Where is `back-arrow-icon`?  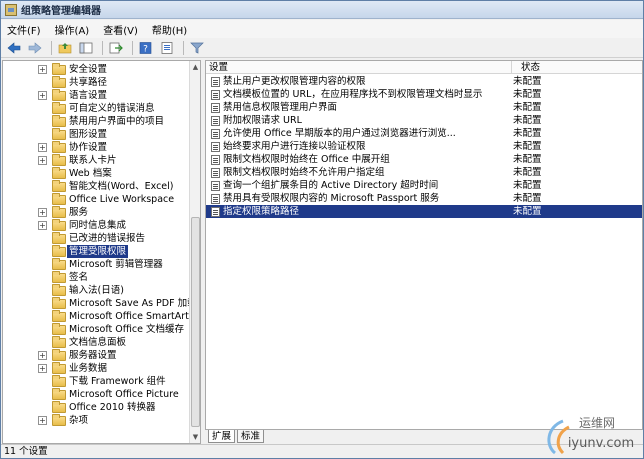
back-arrow-icon is located at coordinates (14, 48).